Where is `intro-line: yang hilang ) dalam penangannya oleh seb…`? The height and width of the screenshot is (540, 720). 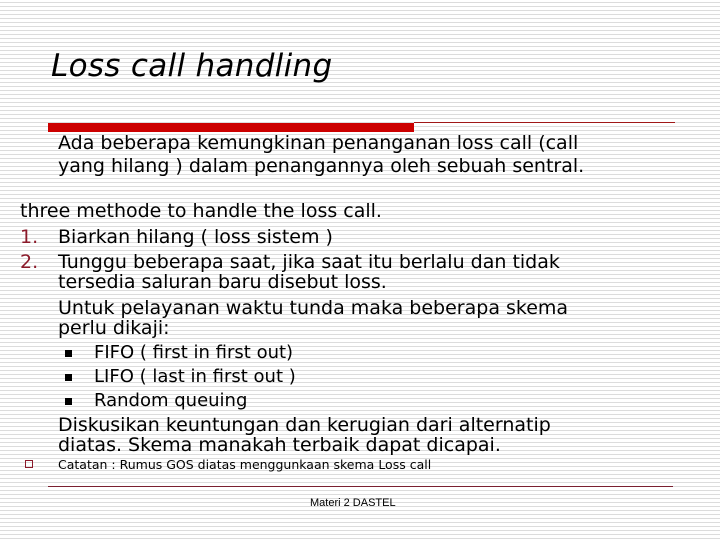
intro-line: yang hilang ) dalam penangannya oleh seb… is located at coordinates (321, 166).